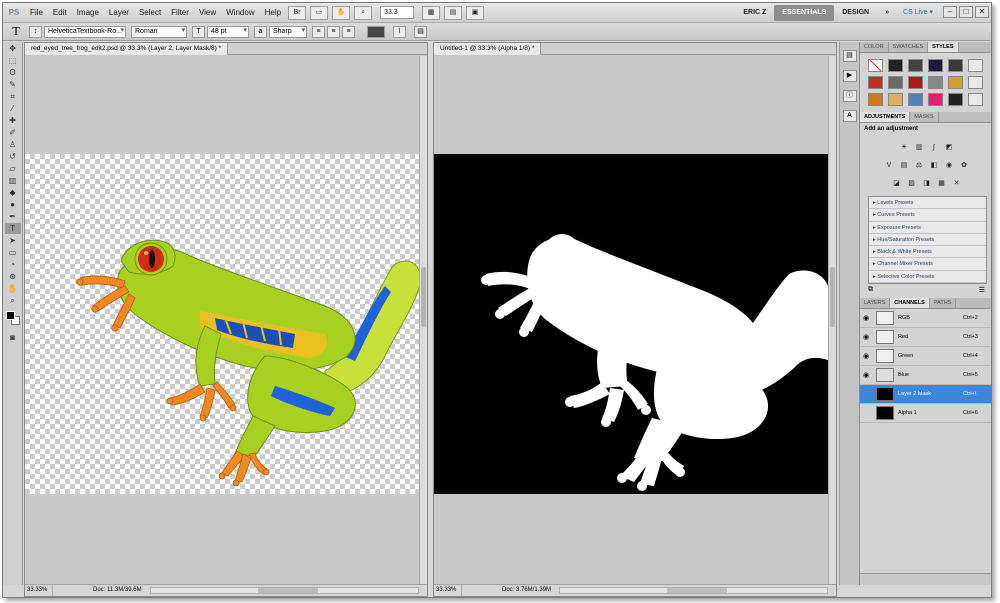  What do you see at coordinates (804, 13) in the screenshot?
I see `workspace-essentials: ESSENTIALS` at bounding box center [804, 13].